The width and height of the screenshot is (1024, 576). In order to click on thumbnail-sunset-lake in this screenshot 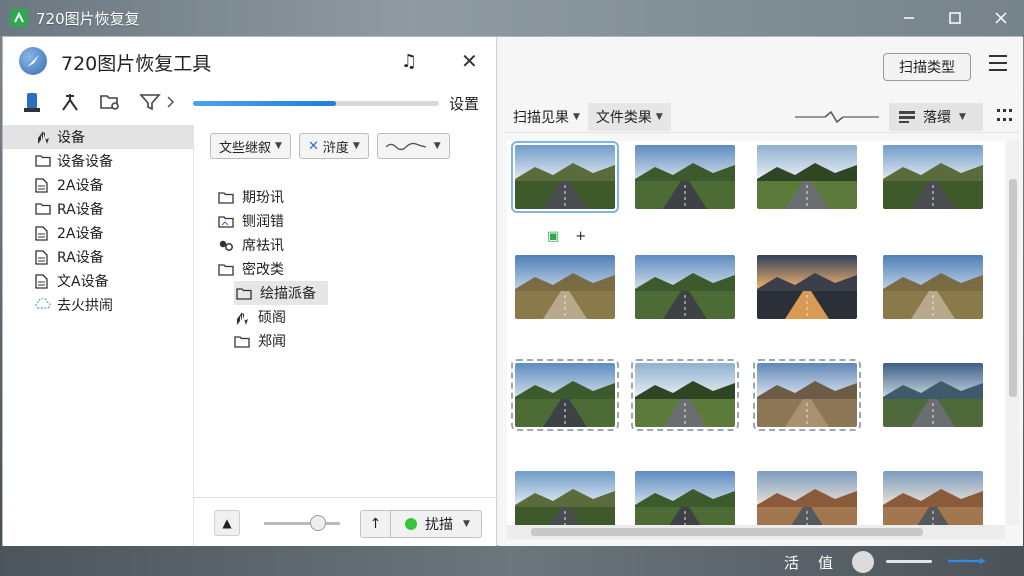, I will do `click(807, 287)`.